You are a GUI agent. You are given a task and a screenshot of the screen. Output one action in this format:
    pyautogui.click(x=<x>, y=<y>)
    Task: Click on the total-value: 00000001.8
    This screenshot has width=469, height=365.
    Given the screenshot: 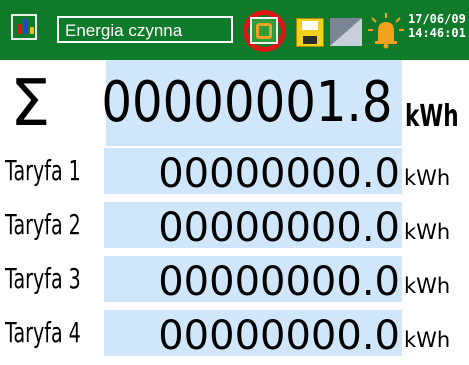 What is the action you would take?
    pyautogui.click(x=246, y=102)
    